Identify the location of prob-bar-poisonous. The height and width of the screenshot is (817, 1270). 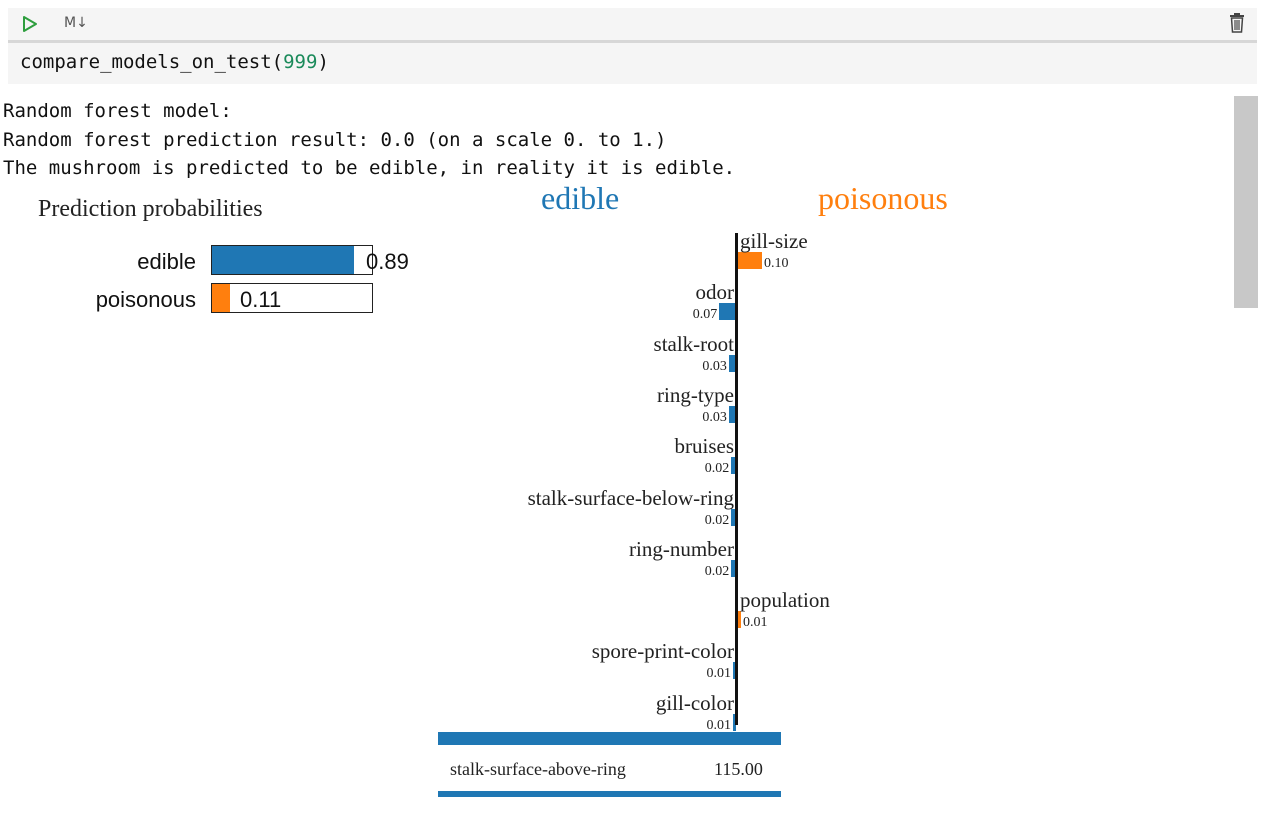
(292, 298).